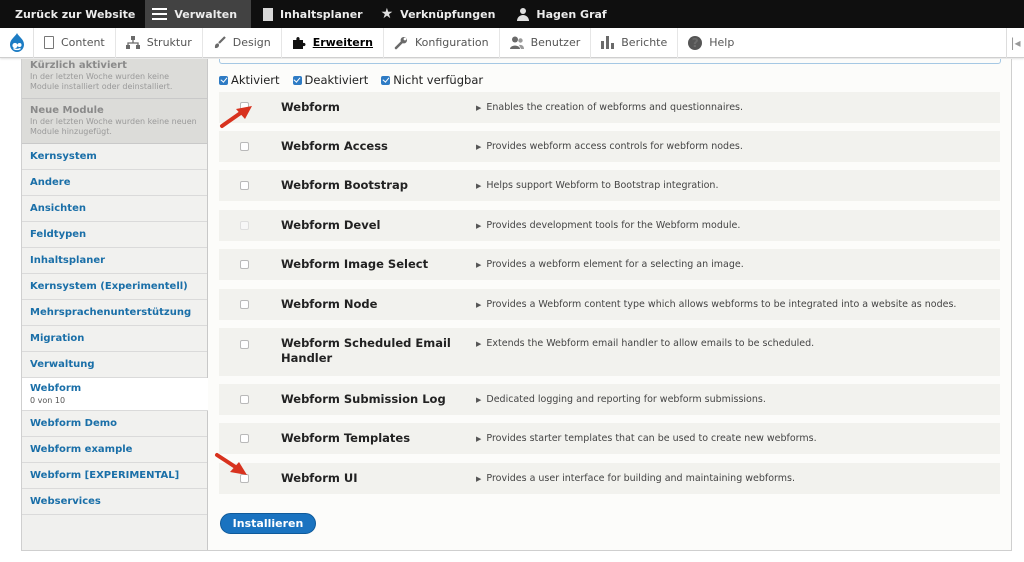  I want to click on sidebar-item-migration: Migration, so click(114, 339).